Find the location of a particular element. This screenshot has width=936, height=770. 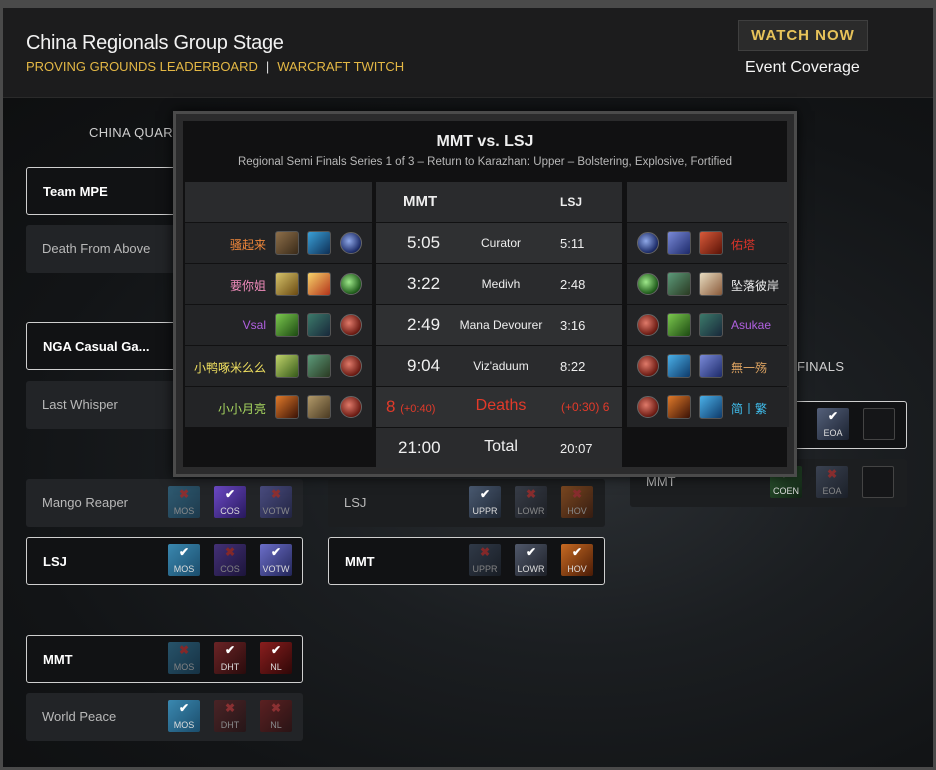

player-row: Vsal is located at coordinates (278, 325).